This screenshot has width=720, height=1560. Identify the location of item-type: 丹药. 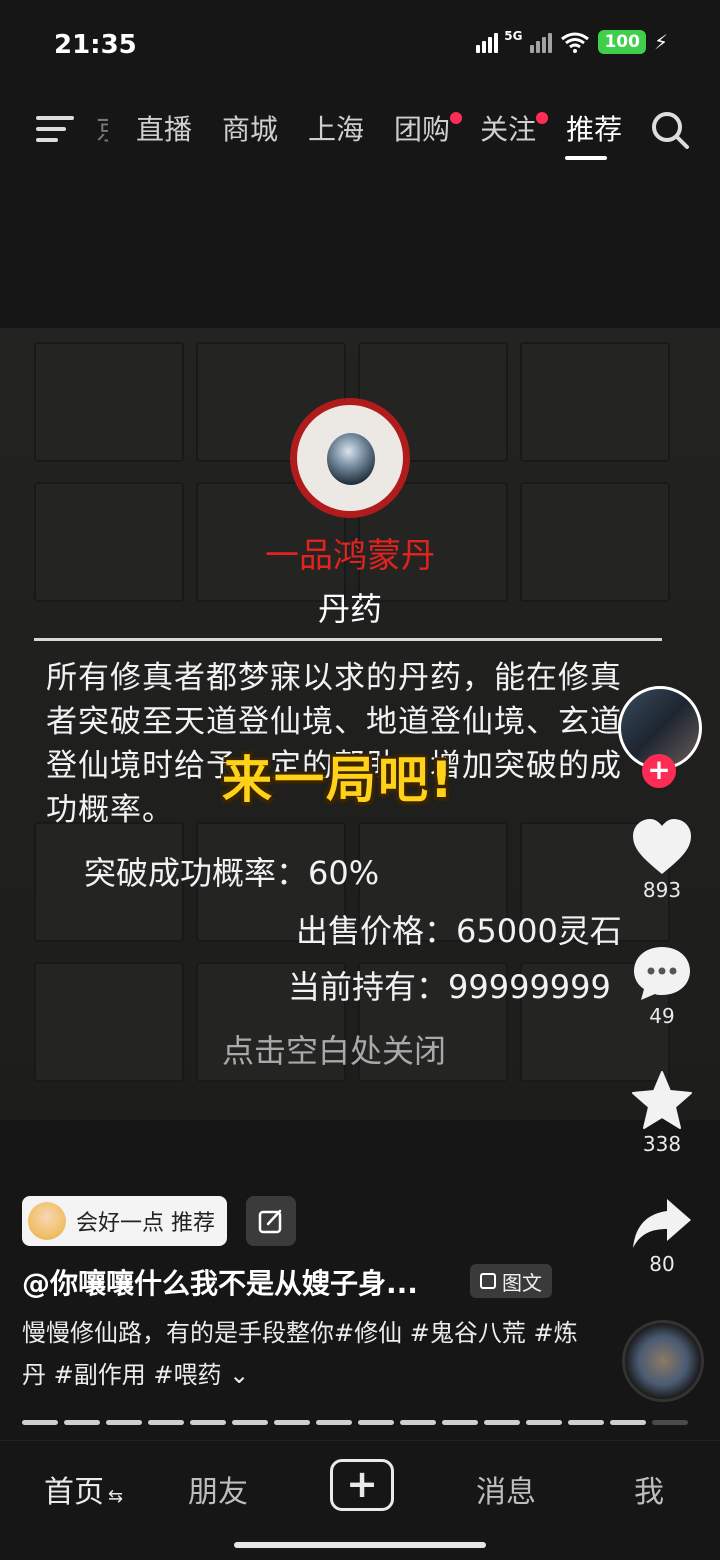
(349, 609).